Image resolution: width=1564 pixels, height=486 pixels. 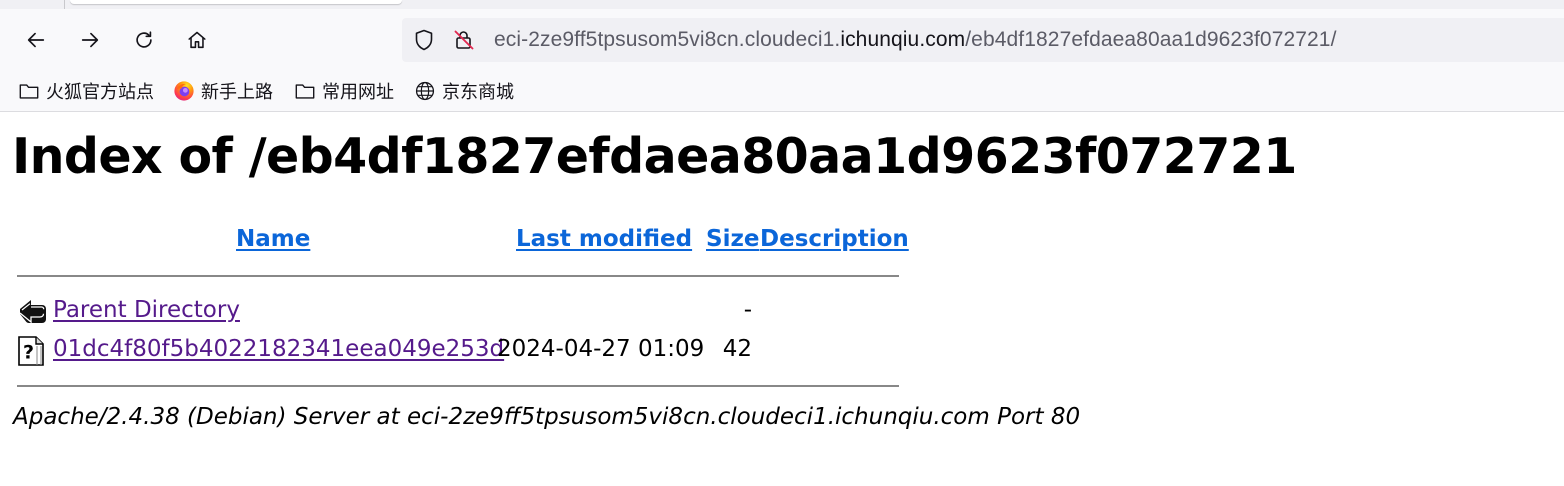 I want to click on back-button, so click(x=36, y=40).